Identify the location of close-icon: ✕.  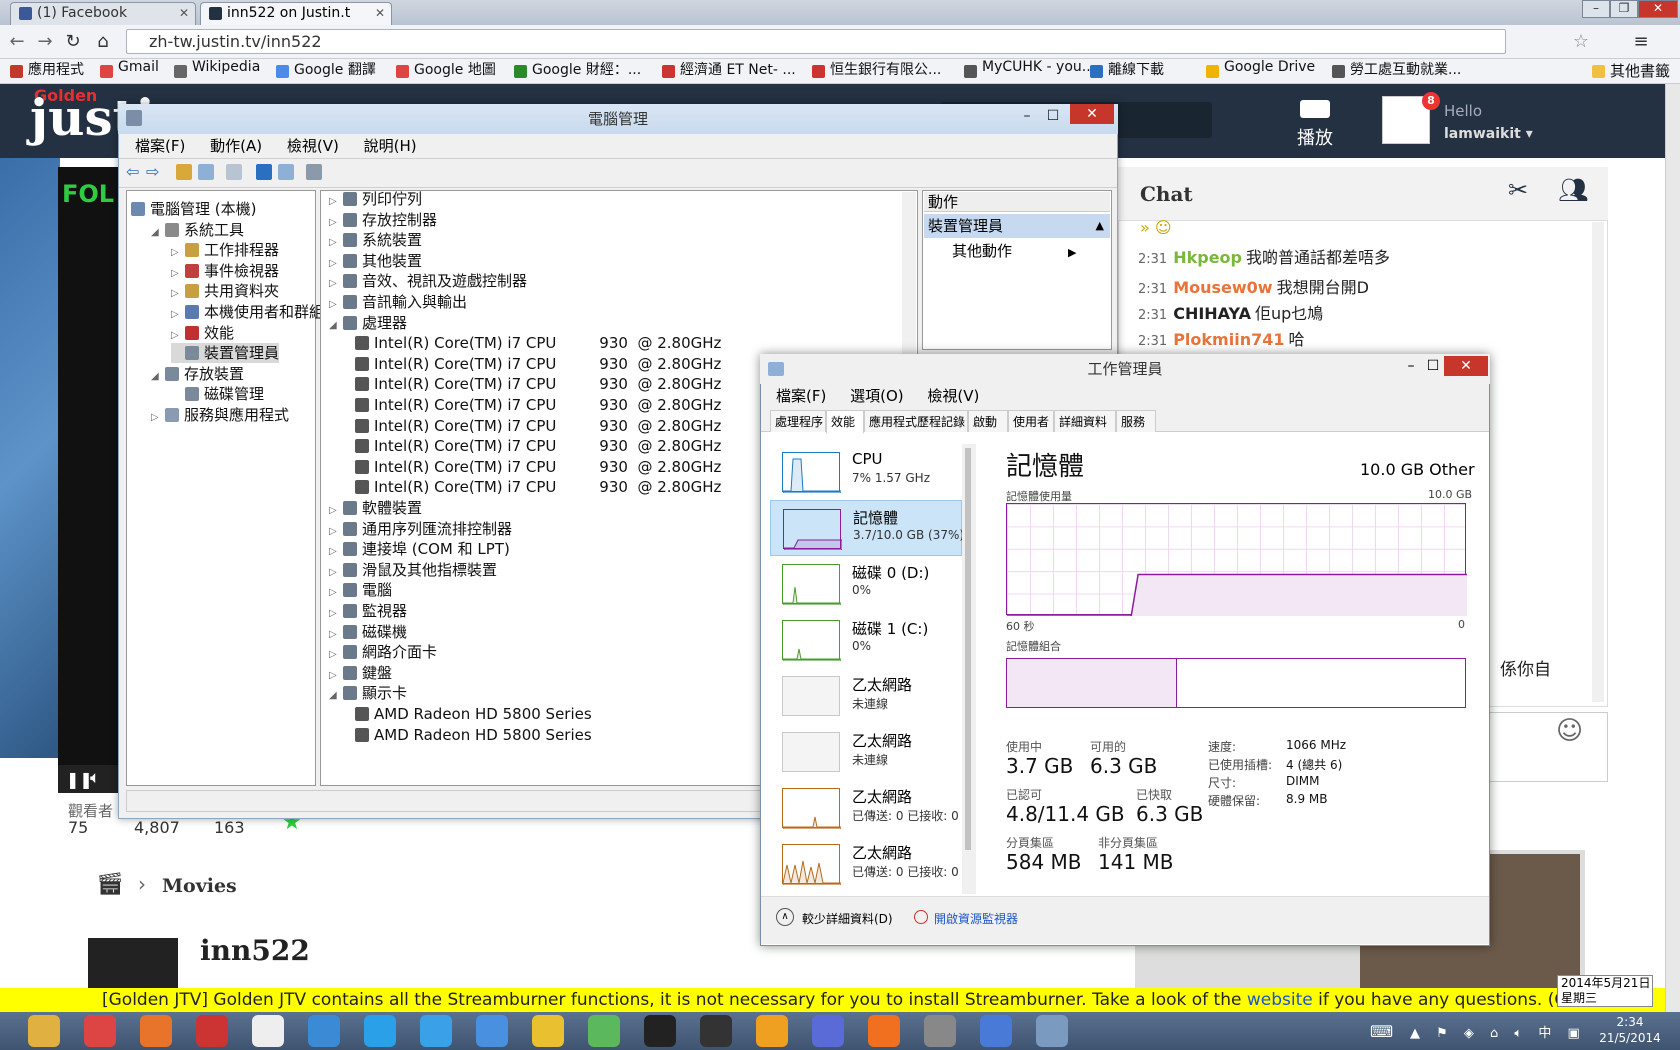
(184, 13).